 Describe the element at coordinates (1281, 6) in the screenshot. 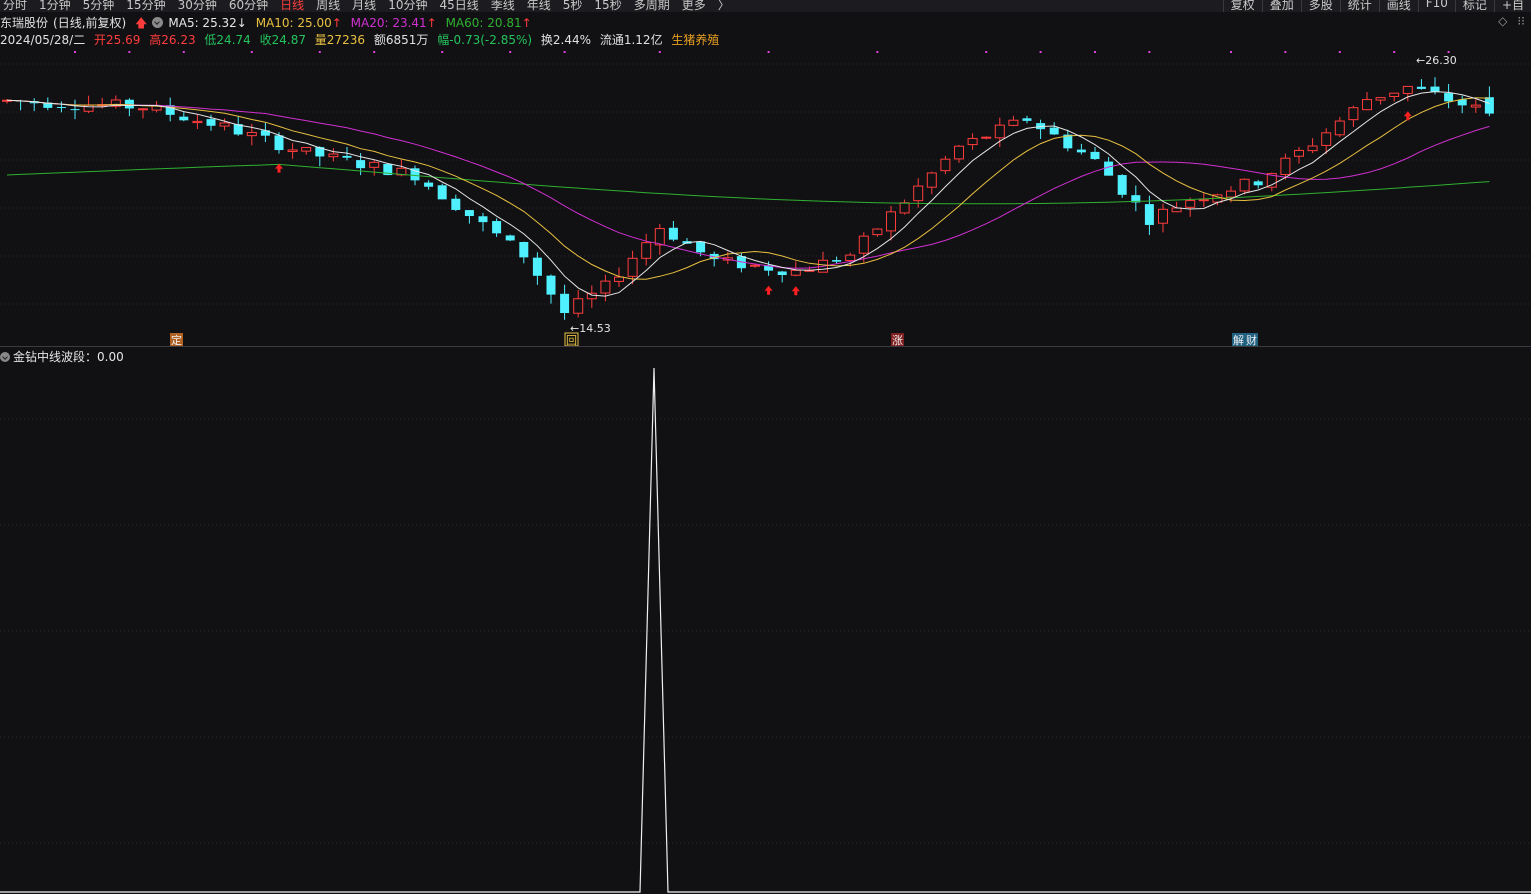

I see `tool-1: 叠加` at that location.